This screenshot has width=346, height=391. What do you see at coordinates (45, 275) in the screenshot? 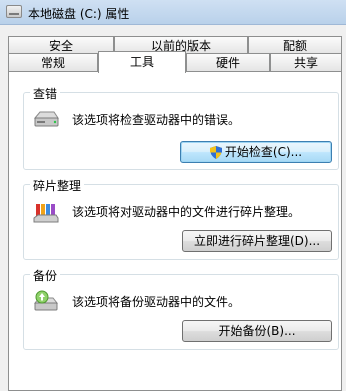
I see `backup-label: 备份` at bounding box center [45, 275].